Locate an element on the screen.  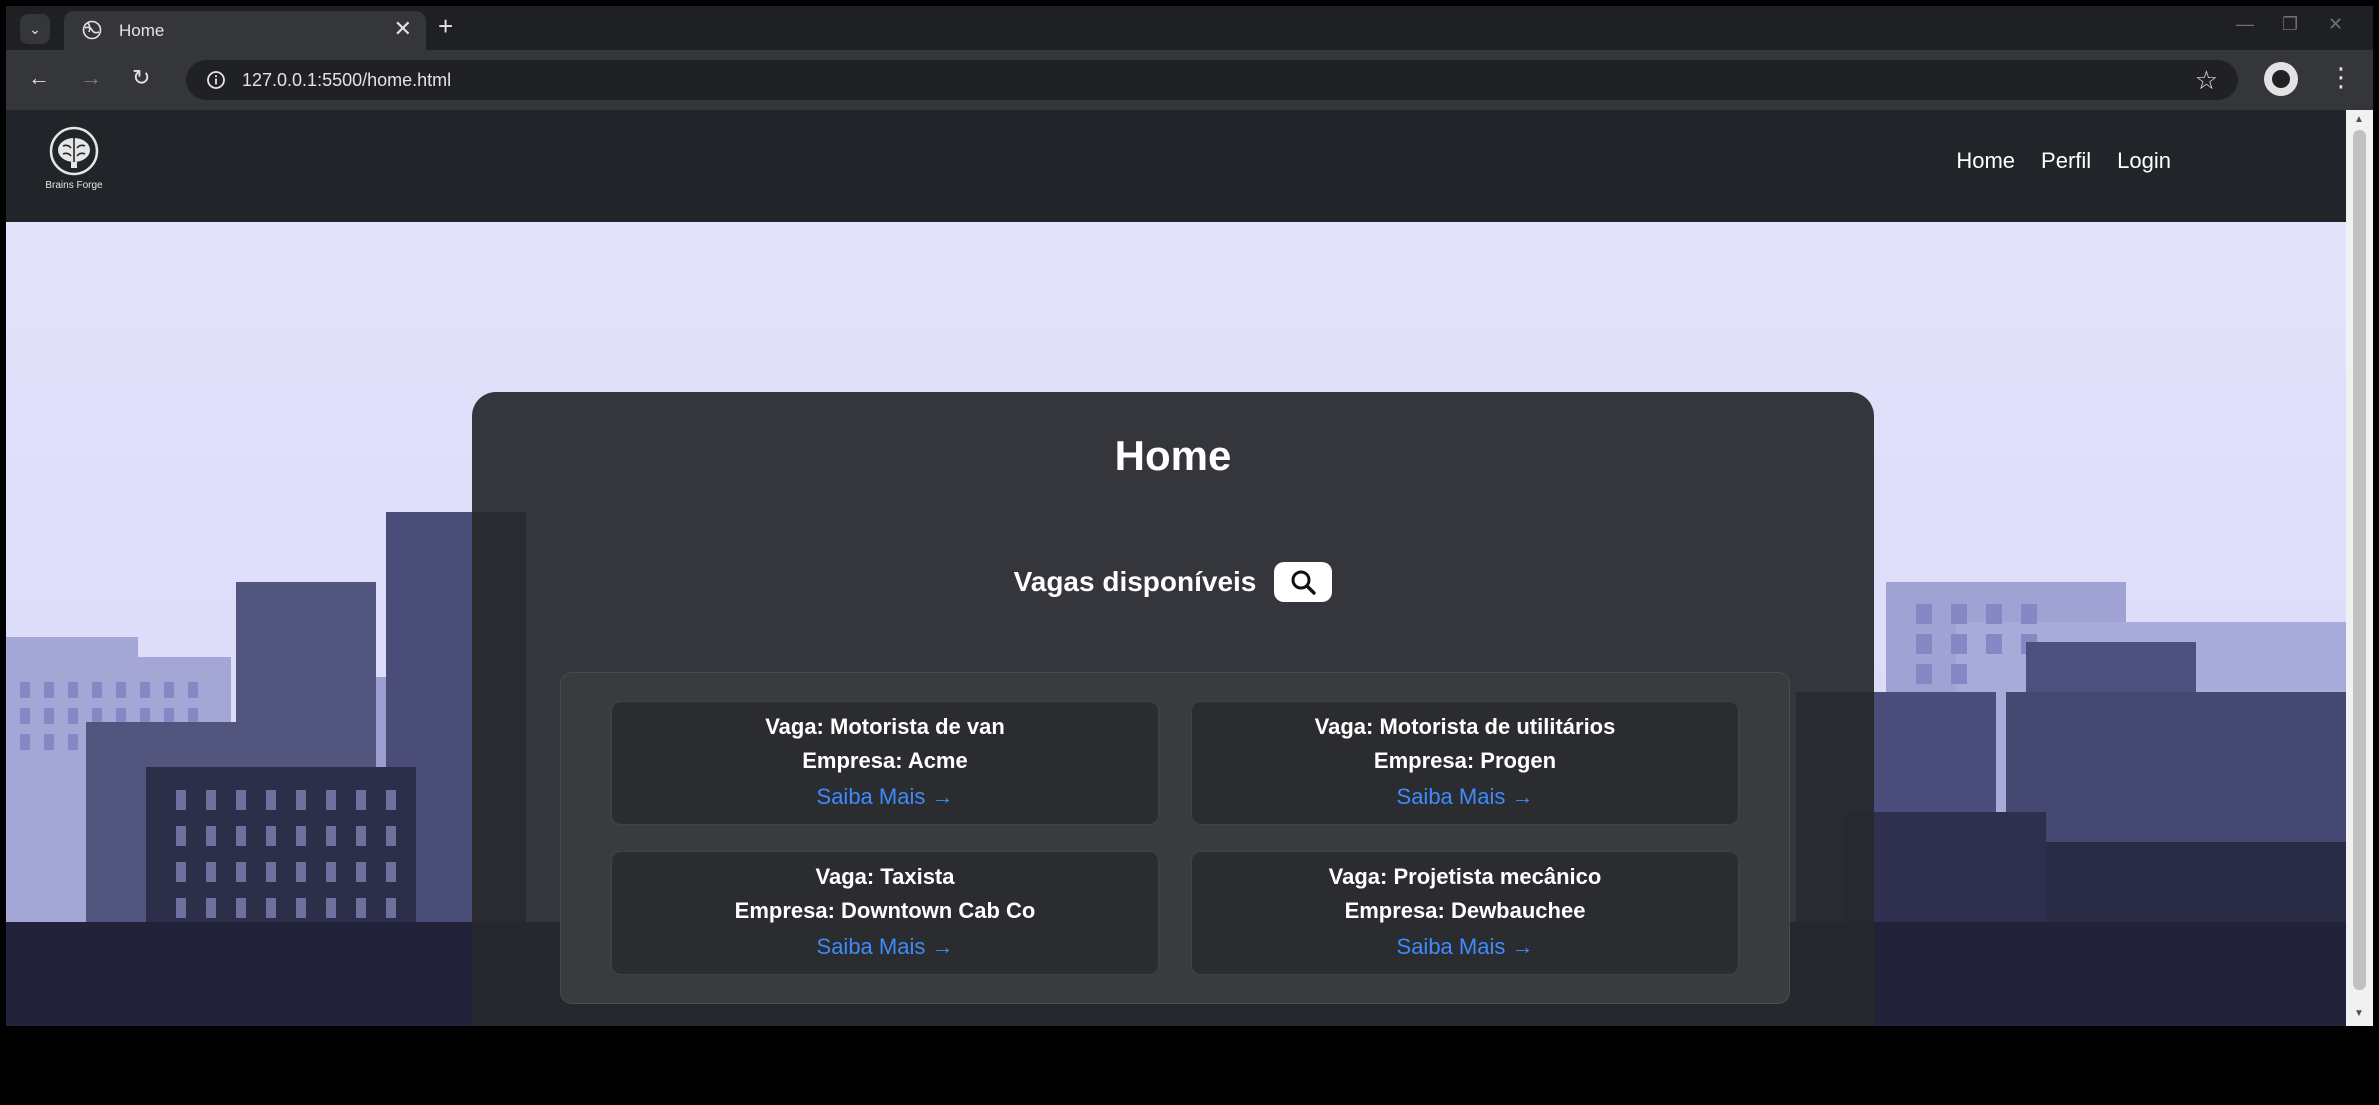
job-title: Vaga: Taxista is located at coordinates (885, 876).